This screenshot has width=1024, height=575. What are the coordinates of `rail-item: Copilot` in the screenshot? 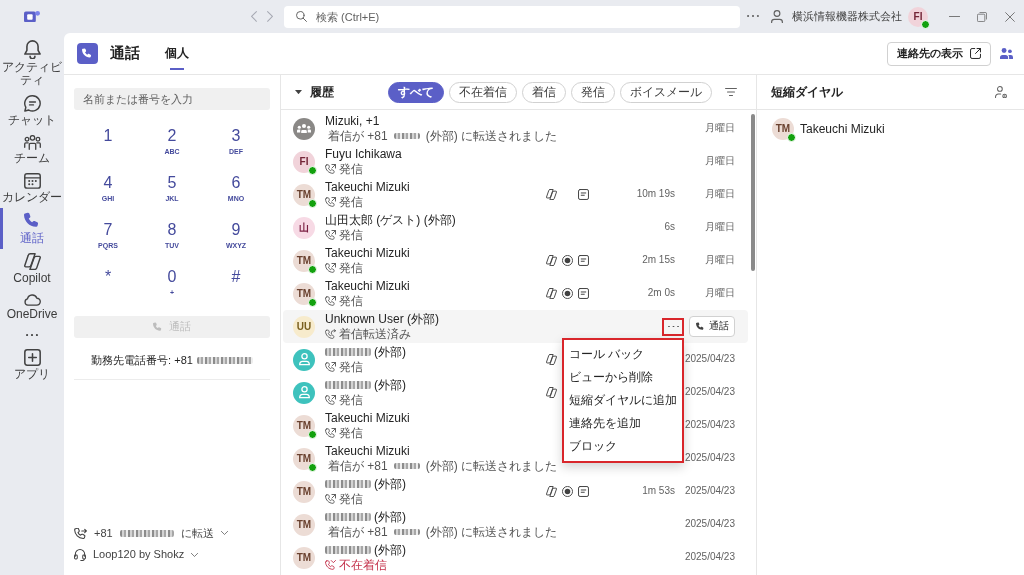 It's located at (32, 269).